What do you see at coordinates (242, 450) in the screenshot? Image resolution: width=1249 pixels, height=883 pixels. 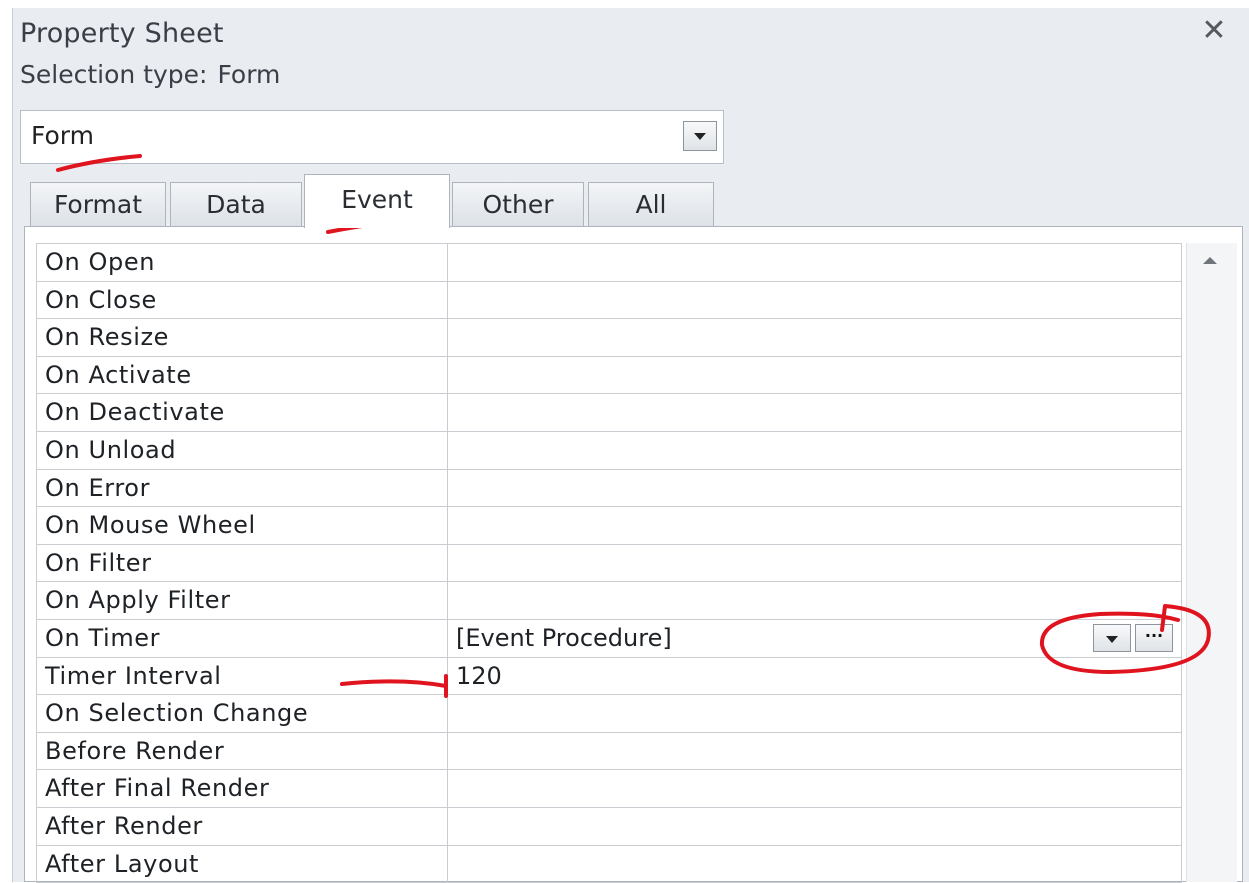 I see `property-name: On Unload` at bounding box center [242, 450].